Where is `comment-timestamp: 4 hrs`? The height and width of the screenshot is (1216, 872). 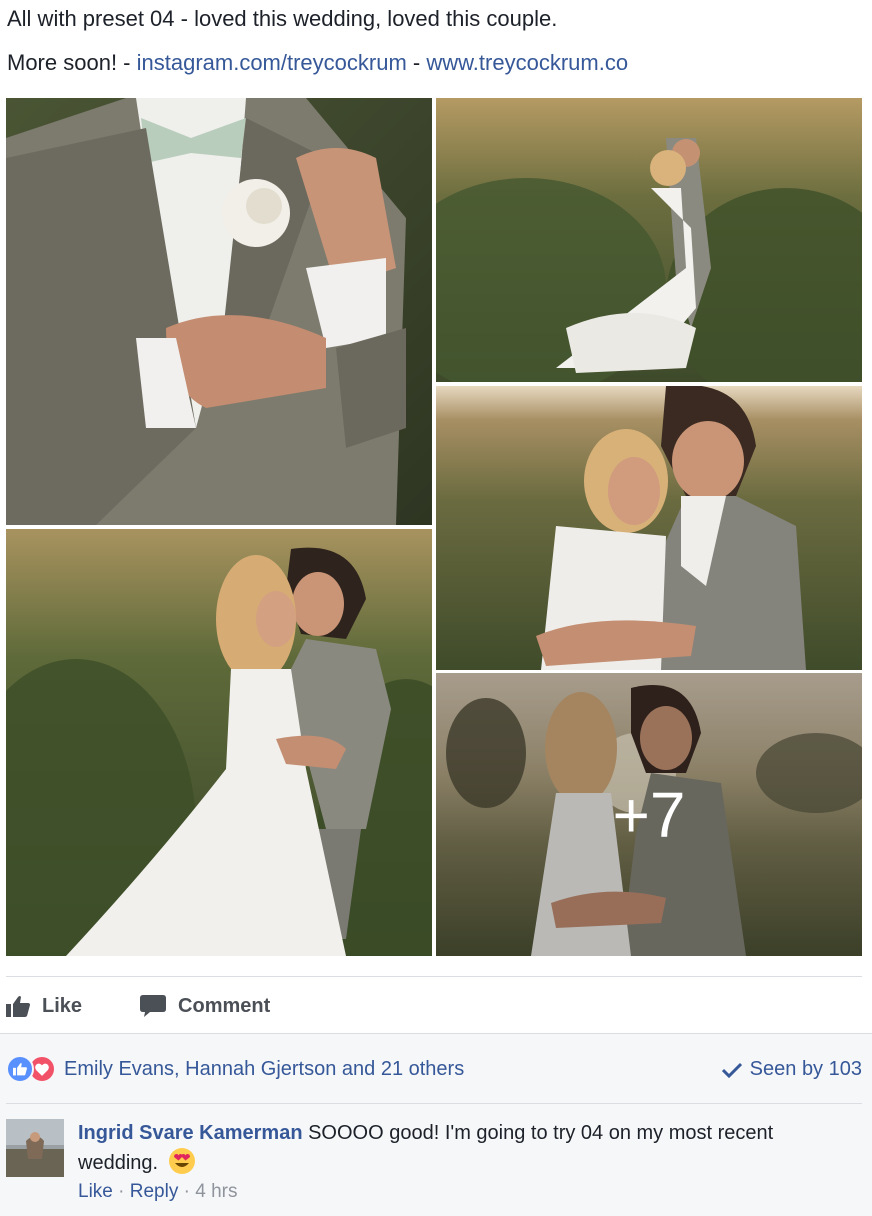 comment-timestamp: 4 hrs is located at coordinates (216, 1191).